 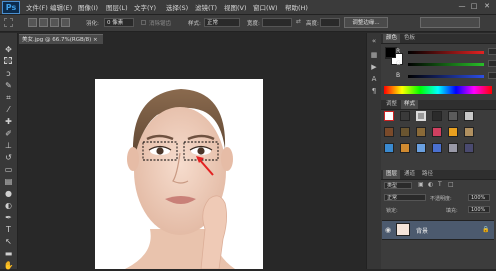 What do you see at coordinates (8, 194) in the screenshot?
I see `blur-tool-icon: ●` at bounding box center [8, 194].